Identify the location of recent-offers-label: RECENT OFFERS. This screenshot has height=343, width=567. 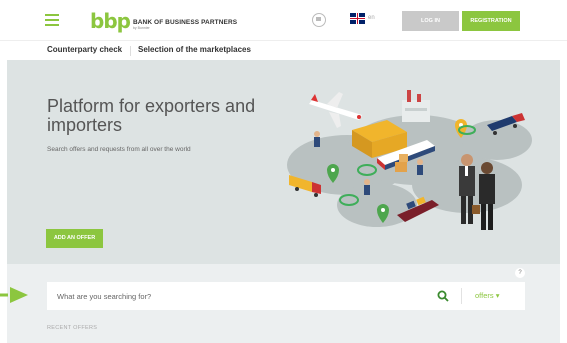
(72, 328).